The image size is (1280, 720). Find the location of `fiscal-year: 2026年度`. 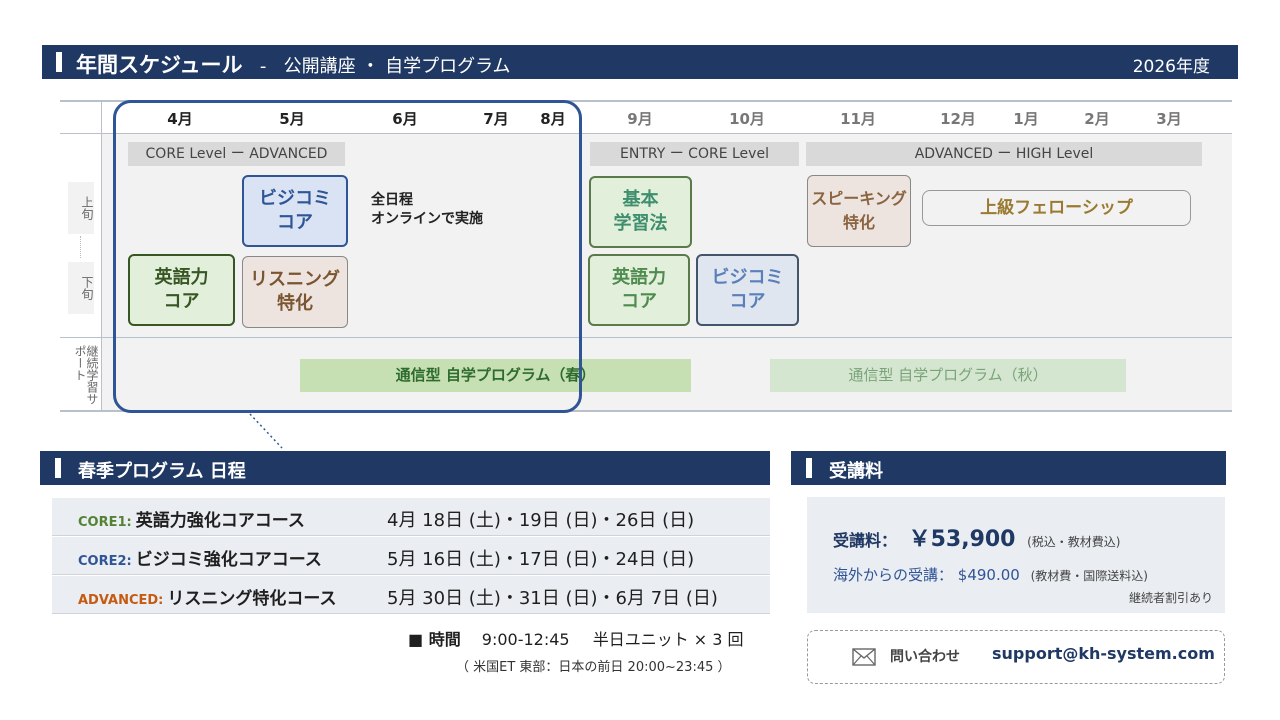

fiscal-year: 2026年度 is located at coordinates (1171, 67).